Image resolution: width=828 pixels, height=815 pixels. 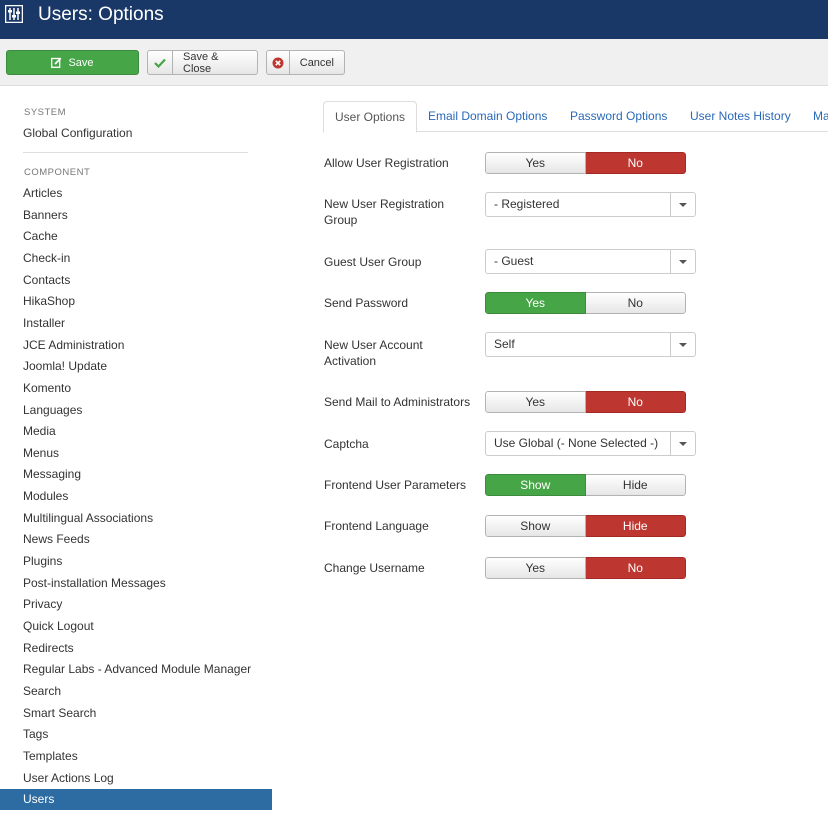 I want to click on page-title: Users: Options, so click(x=101, y=14).